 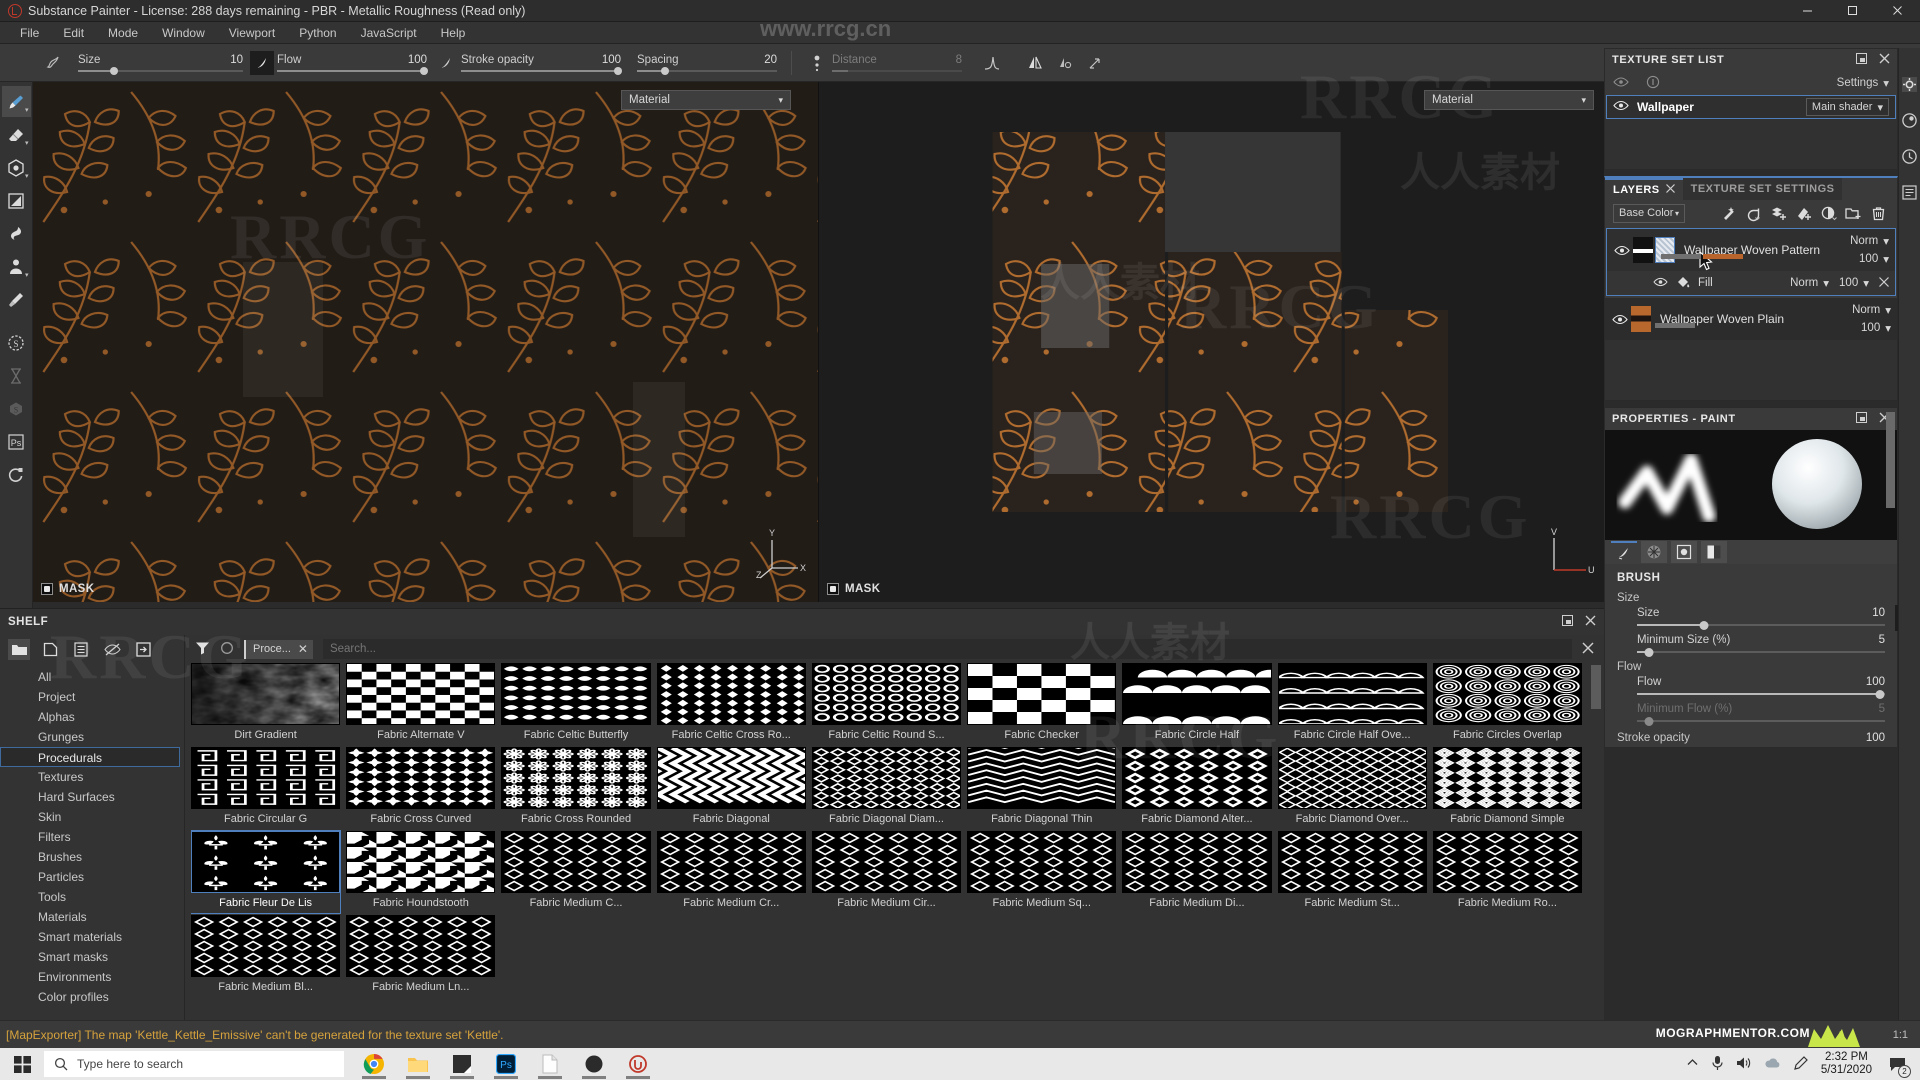 I want to click on properties-scrollbar, so click(x=1890, y=460).